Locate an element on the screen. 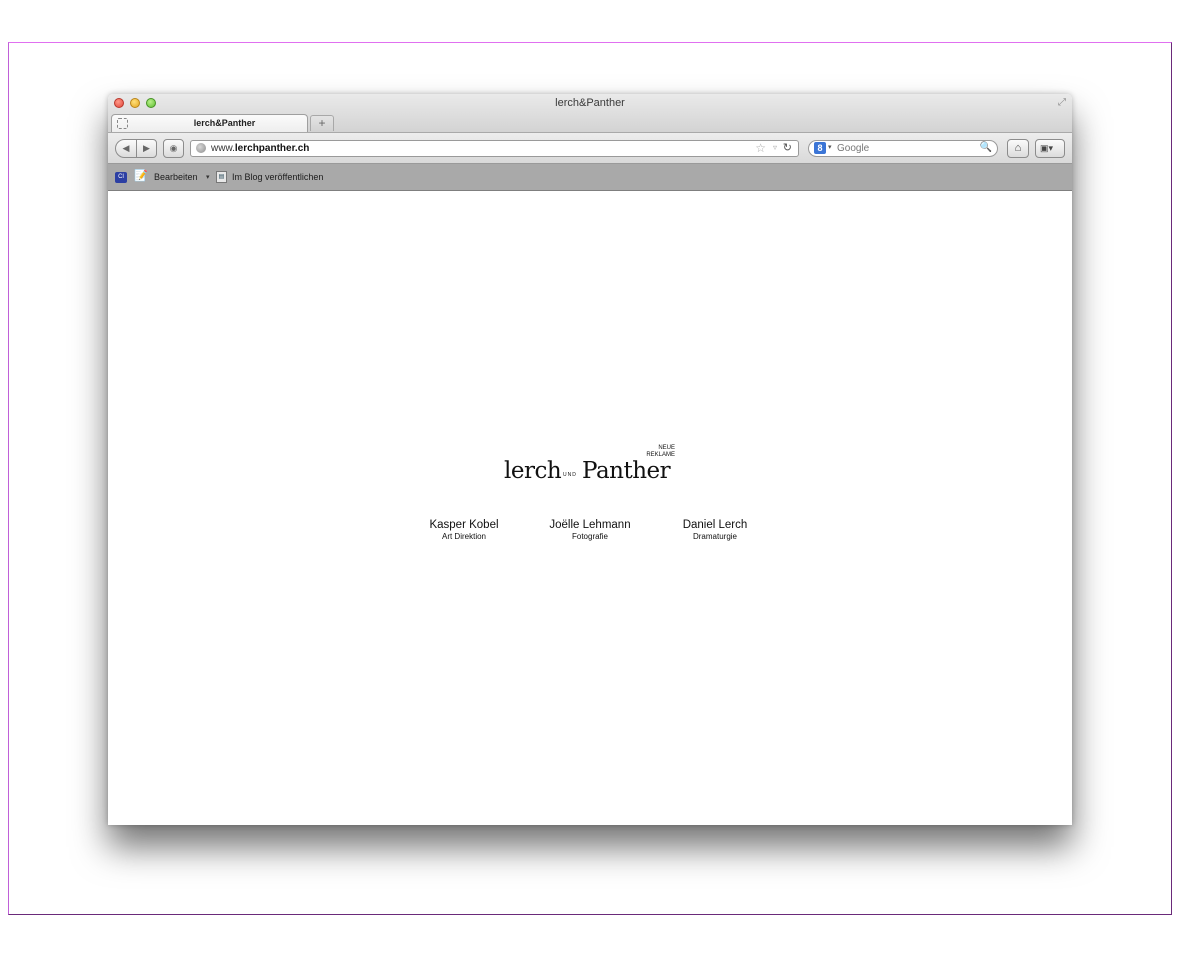 The image size is (1203, 960). search-placeholder: Google is located at coordinates (853, 148).